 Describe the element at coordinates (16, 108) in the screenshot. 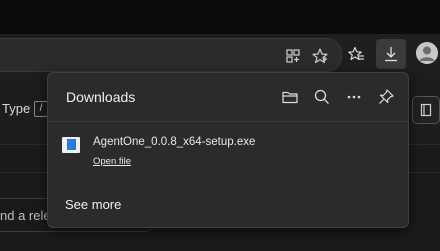

I see `type-filter-label: Type` at that location.